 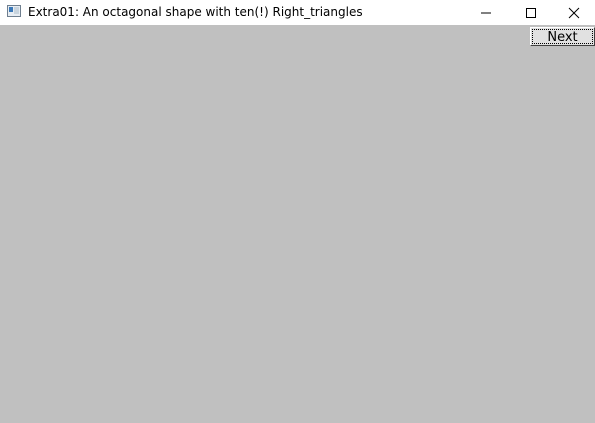 I want to click on minimize-icon, so click(x=485, y=12).